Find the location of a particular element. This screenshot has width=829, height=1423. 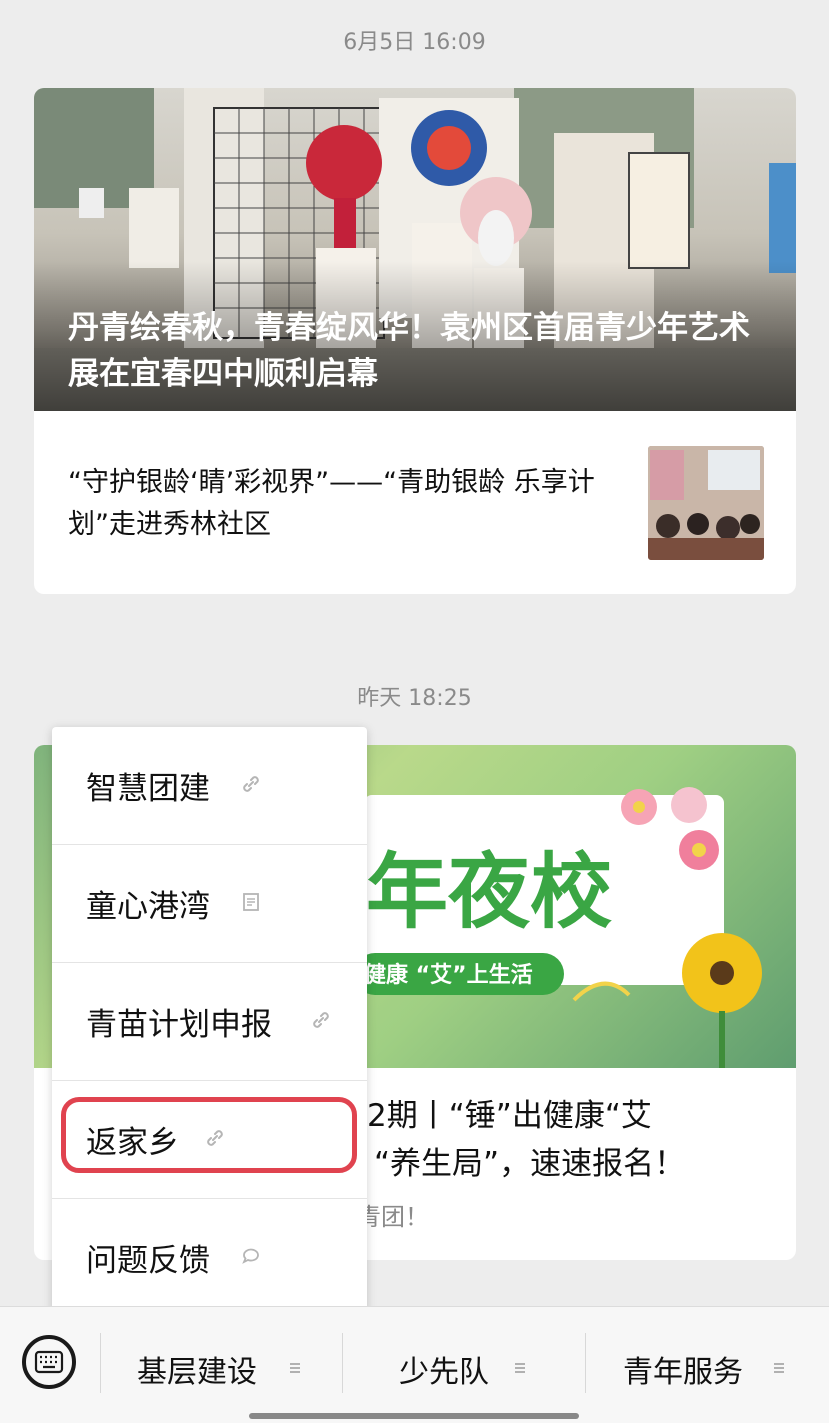

menu-item-seedling-plan: 青苗计划申报 is located at coordinates (209, 1022).